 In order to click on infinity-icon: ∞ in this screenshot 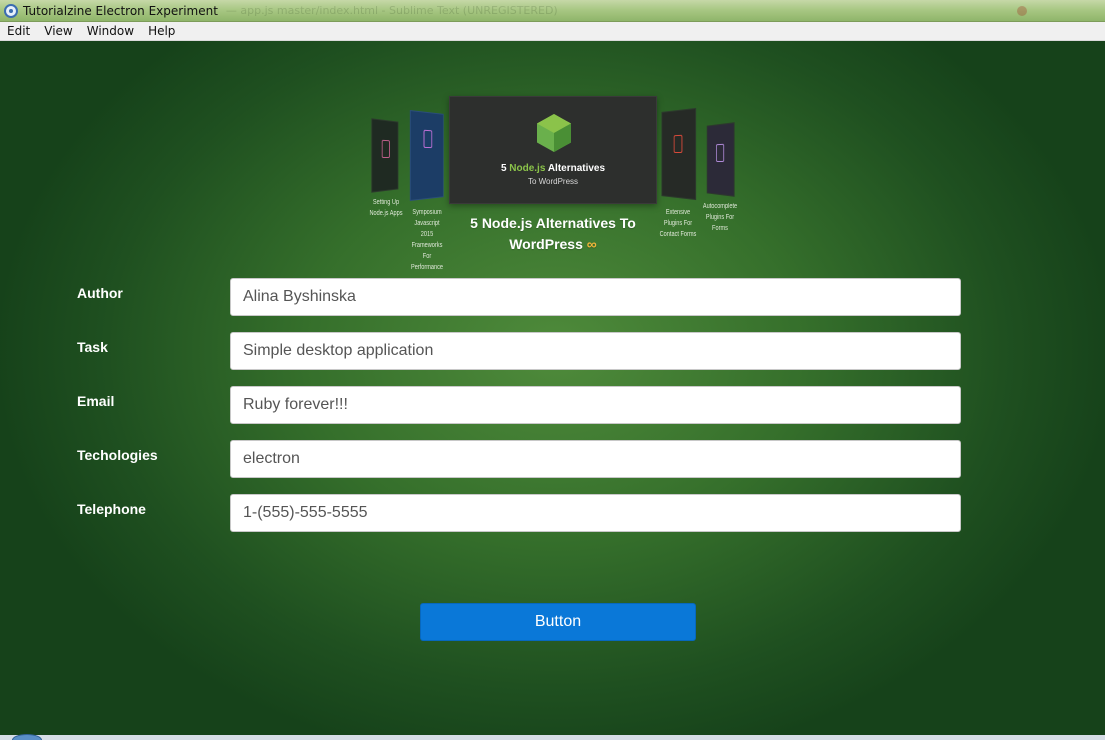, I will do `click(591, 244)`.